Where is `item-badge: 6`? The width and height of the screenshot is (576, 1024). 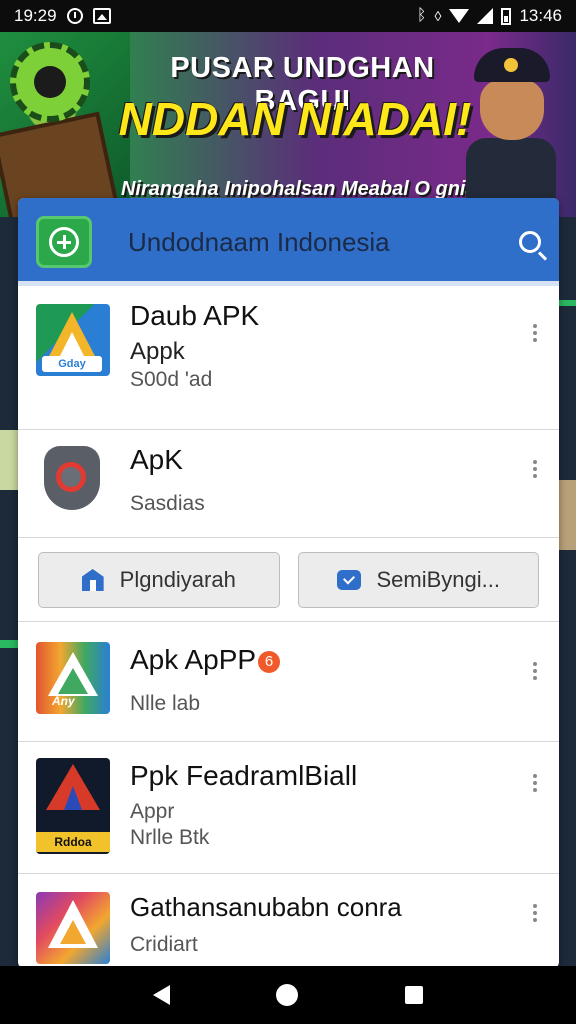
item-badge: 6 is located at coordinates (269, 661).